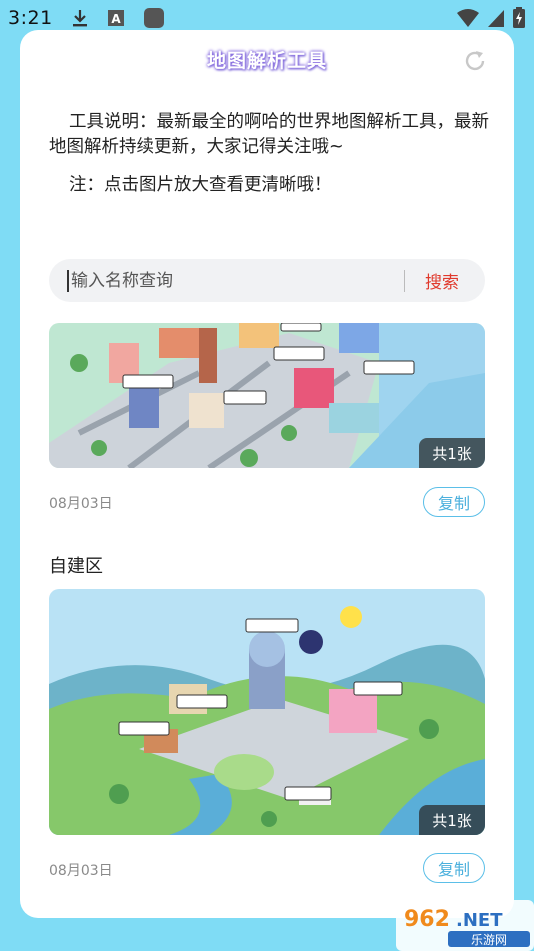 The image size is (534, 951). Describe the element at coordinates (200, 185) in the screenshot. I see `description-note: 注：点击图片放大查看更清晰哦！` at that location.